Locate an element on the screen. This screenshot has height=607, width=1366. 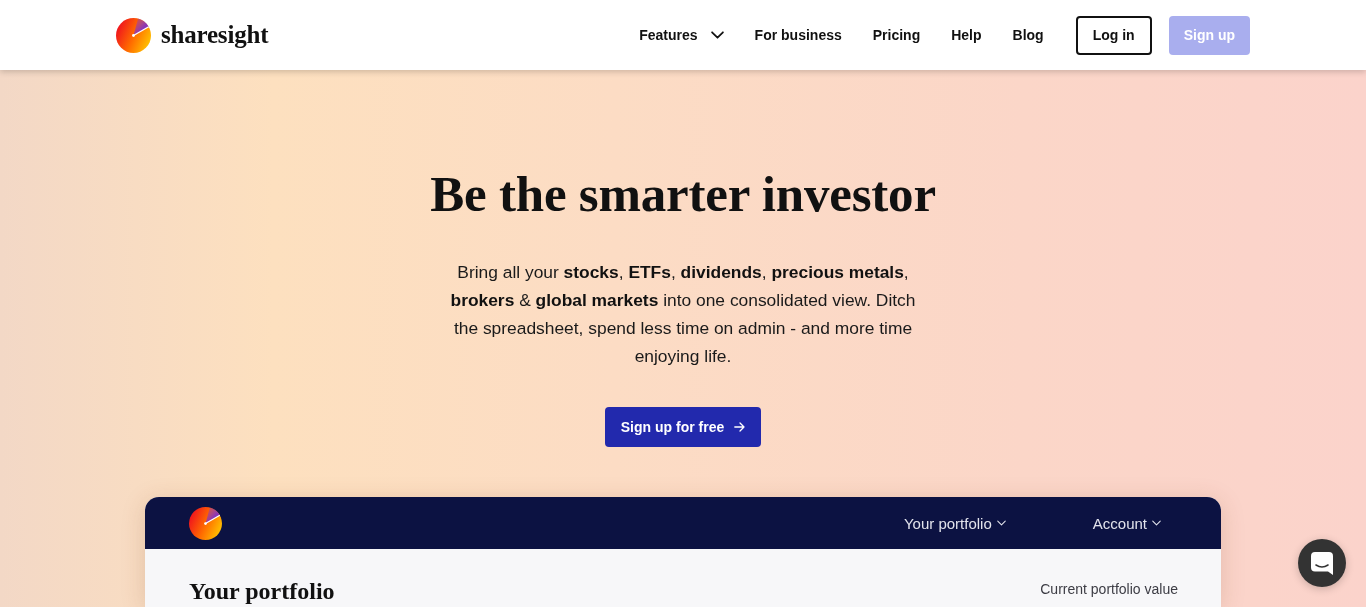
nav-link: Features is located at coordinates (681, 35).